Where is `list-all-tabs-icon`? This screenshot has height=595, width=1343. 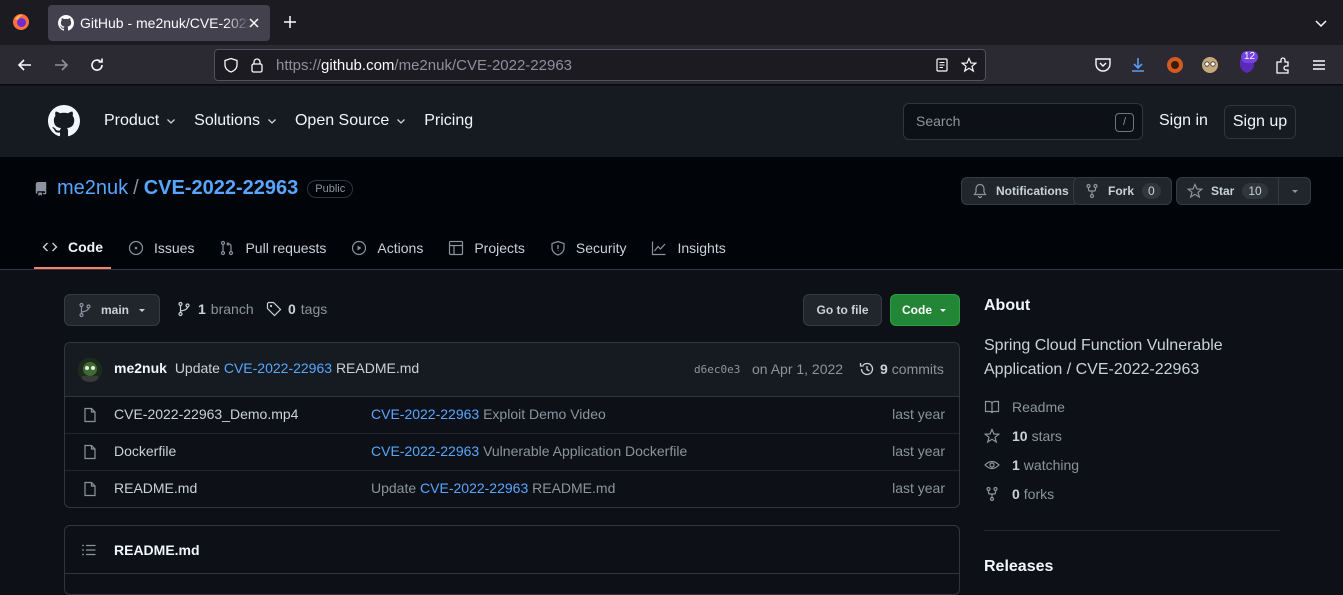
list-all-tabs-icon is located at coordinates (1321, 23).